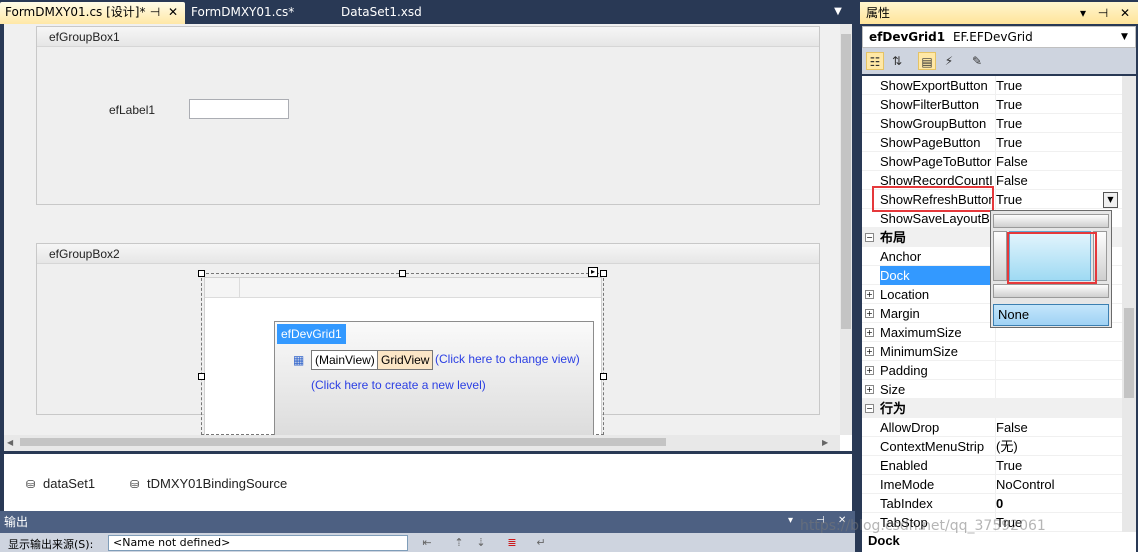 This screenshot has width=1138, height=552. Describe the element at coordinates (1051, 291) in the screenshot. I see `dock-bottom-option` at that location.